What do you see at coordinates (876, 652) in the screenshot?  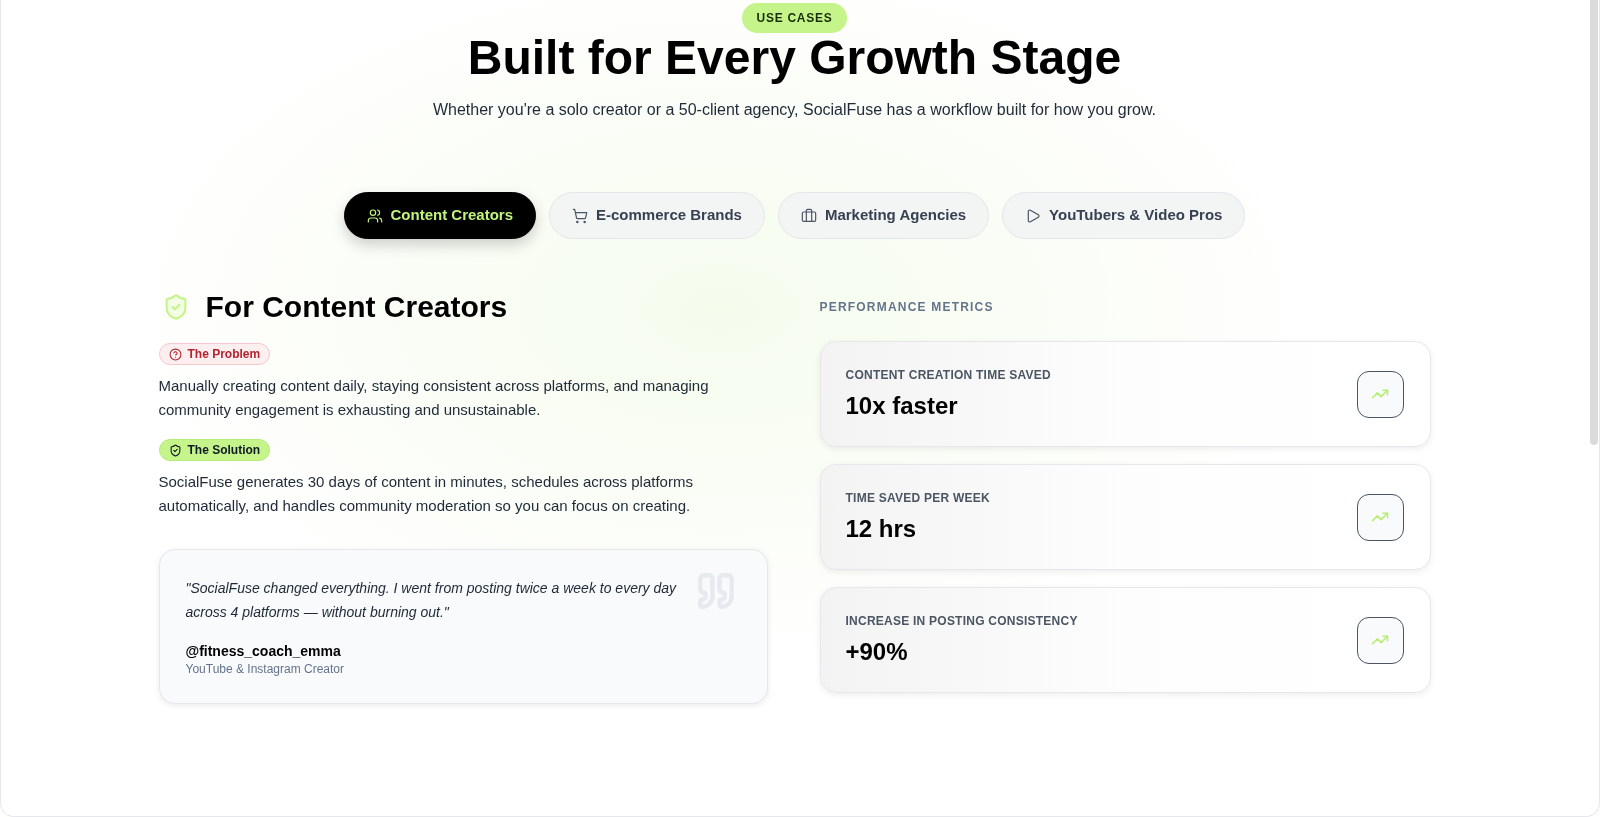 I see `metric-value: +90%` at bounding box center [876, 652].